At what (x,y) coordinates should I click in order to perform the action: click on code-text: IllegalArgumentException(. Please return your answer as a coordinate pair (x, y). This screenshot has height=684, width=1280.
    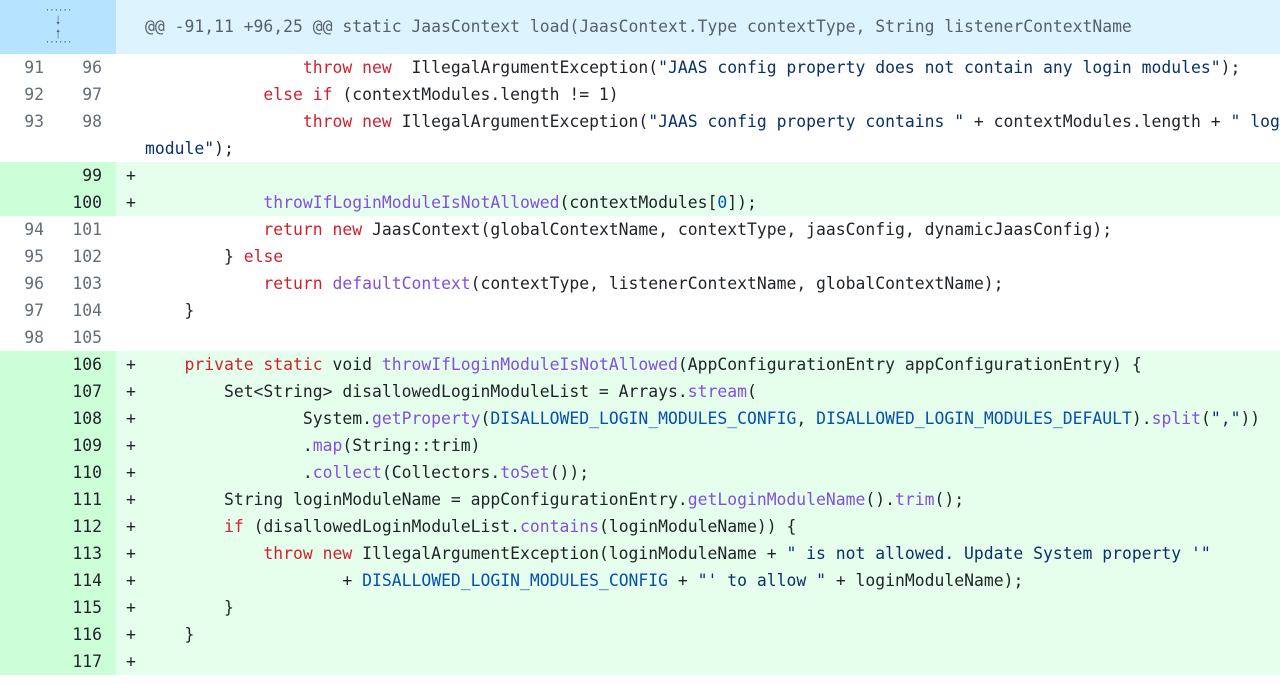
    Looking at the image, I should click on (525, 67).